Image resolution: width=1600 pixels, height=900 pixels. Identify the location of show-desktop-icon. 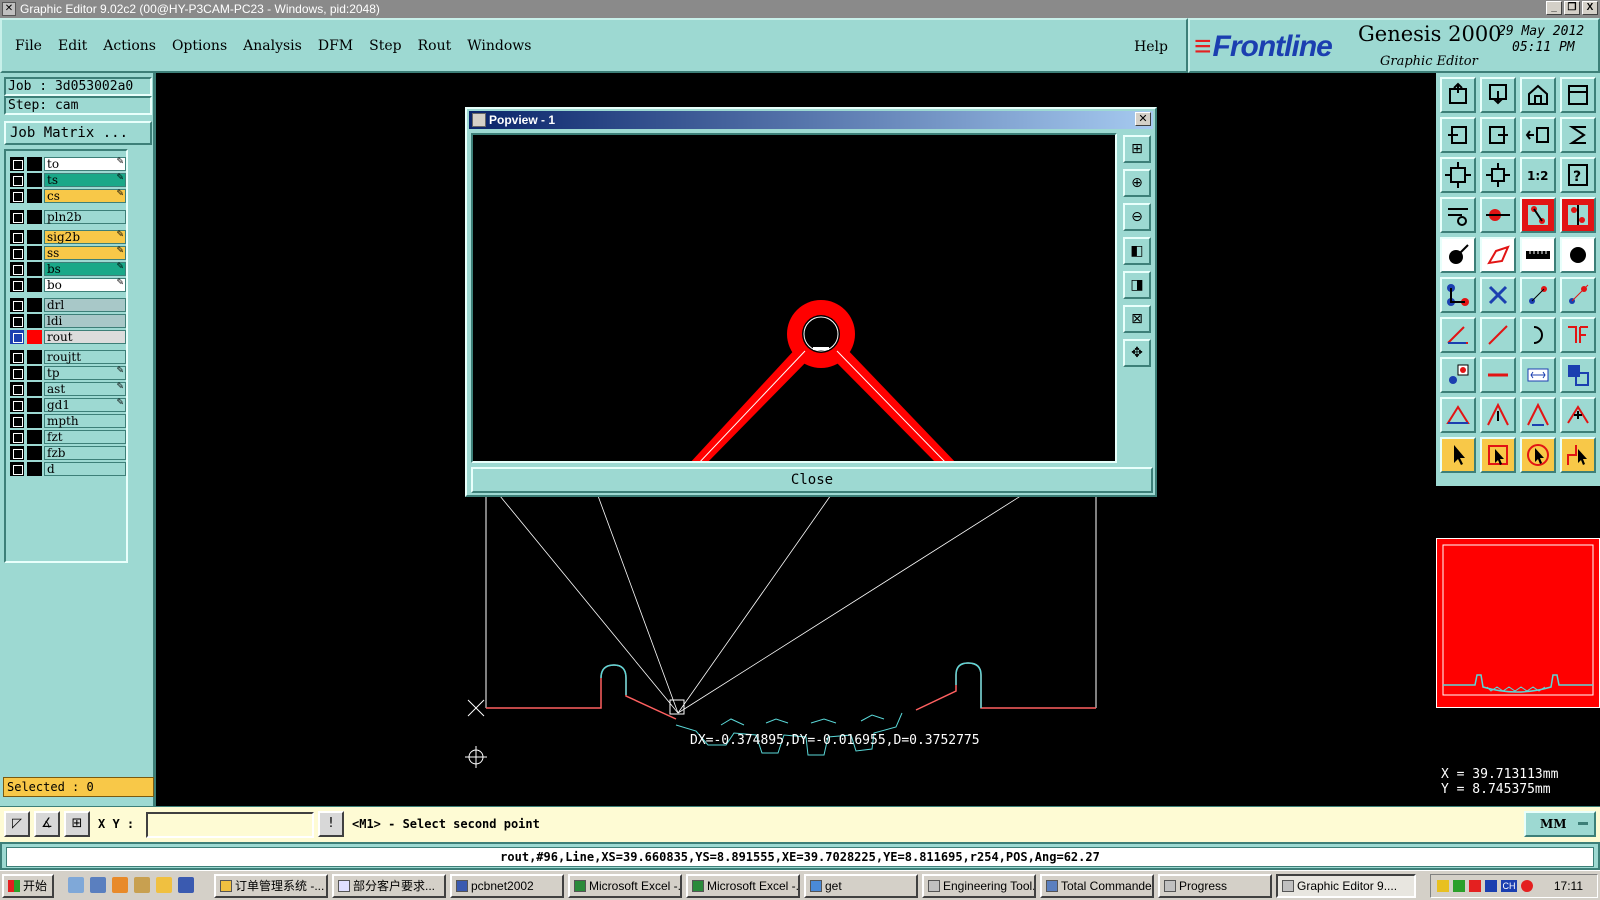
(76, 885).